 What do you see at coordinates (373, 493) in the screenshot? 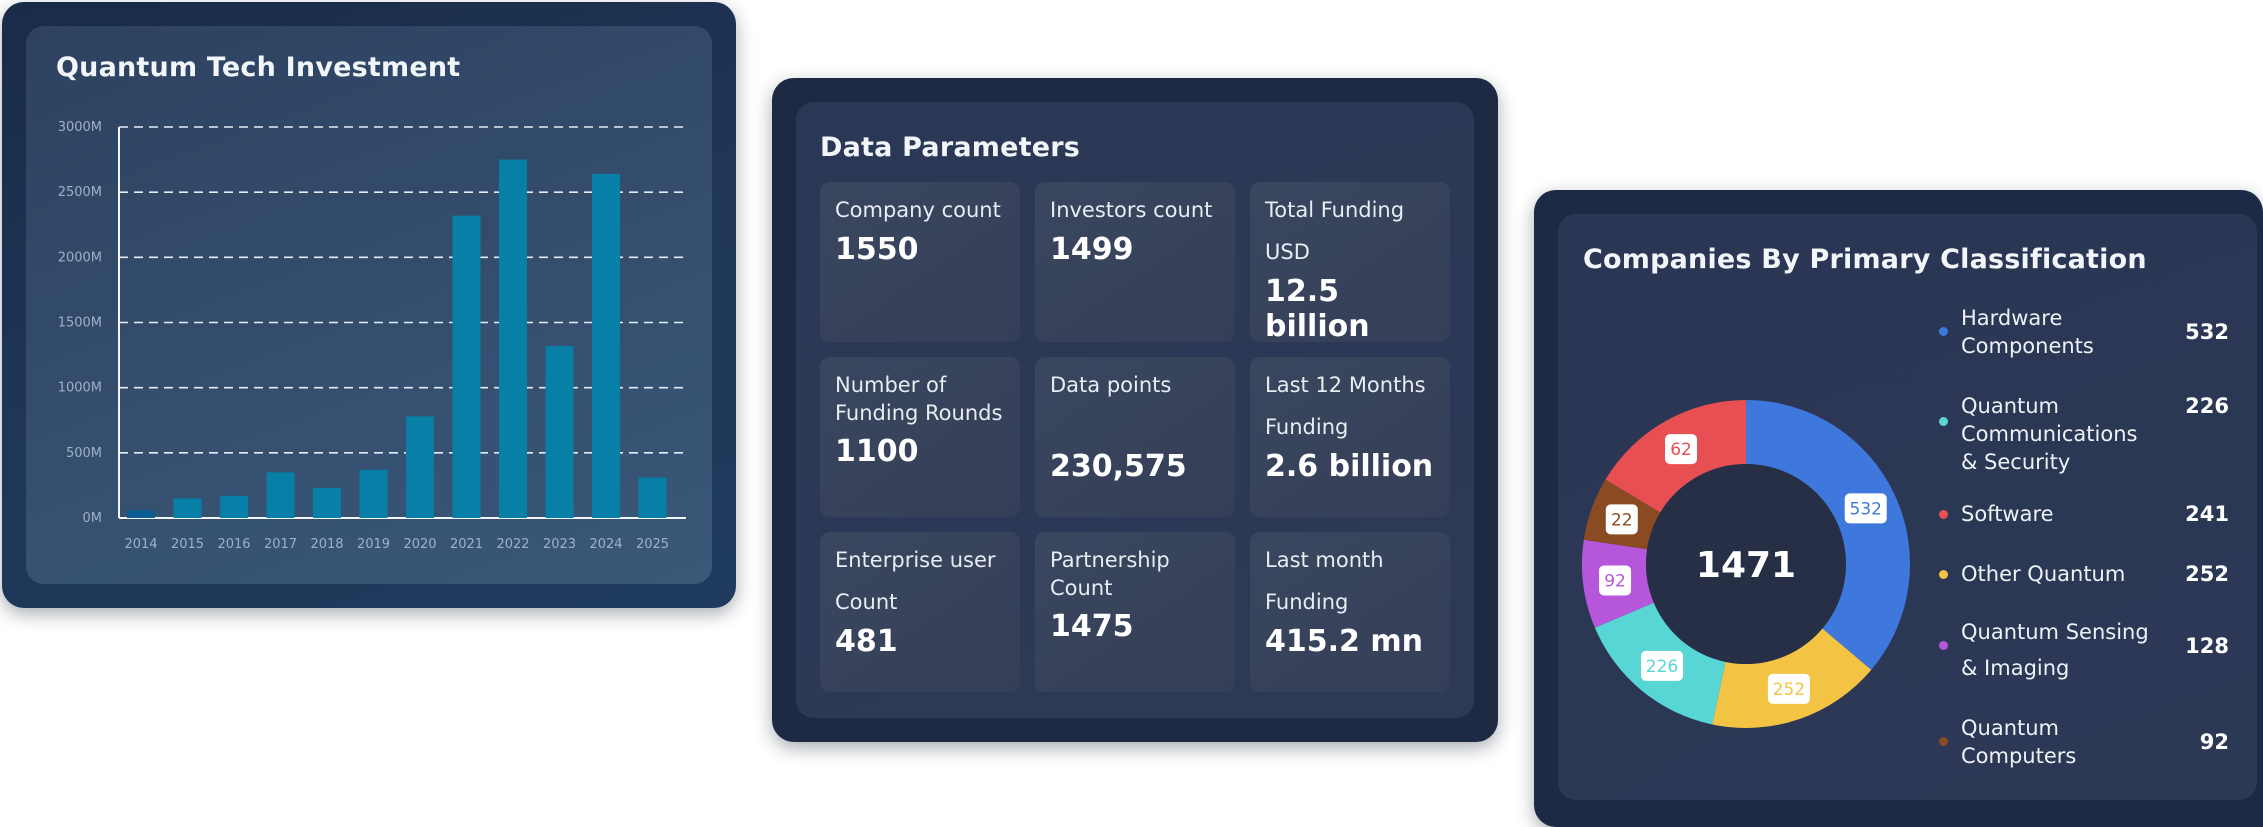
I see `bar-2019` at bounding box center [373, 493].